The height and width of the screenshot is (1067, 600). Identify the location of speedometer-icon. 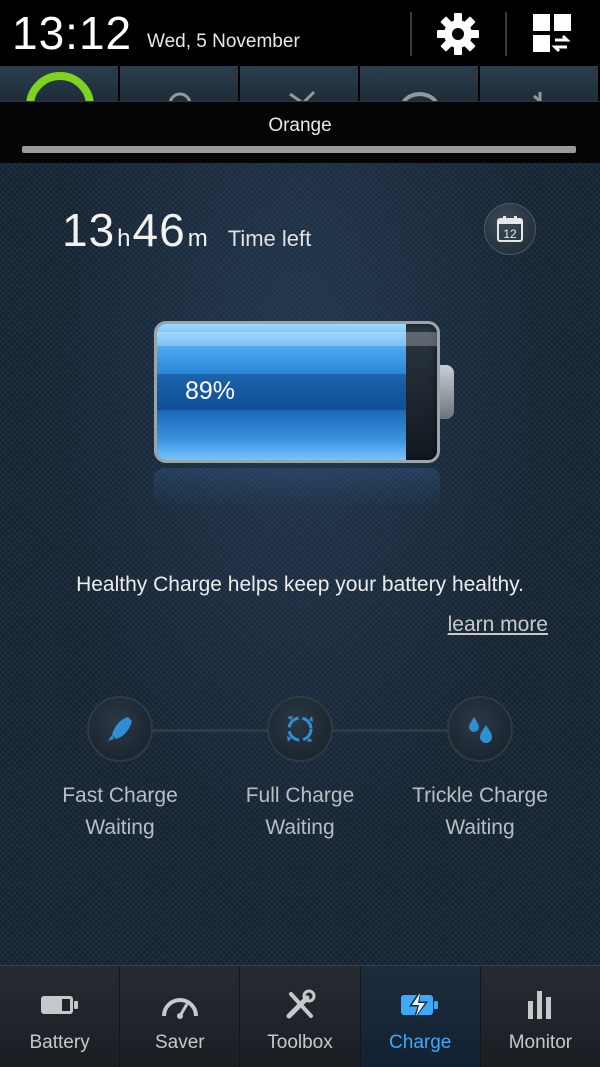
(179, 1005).